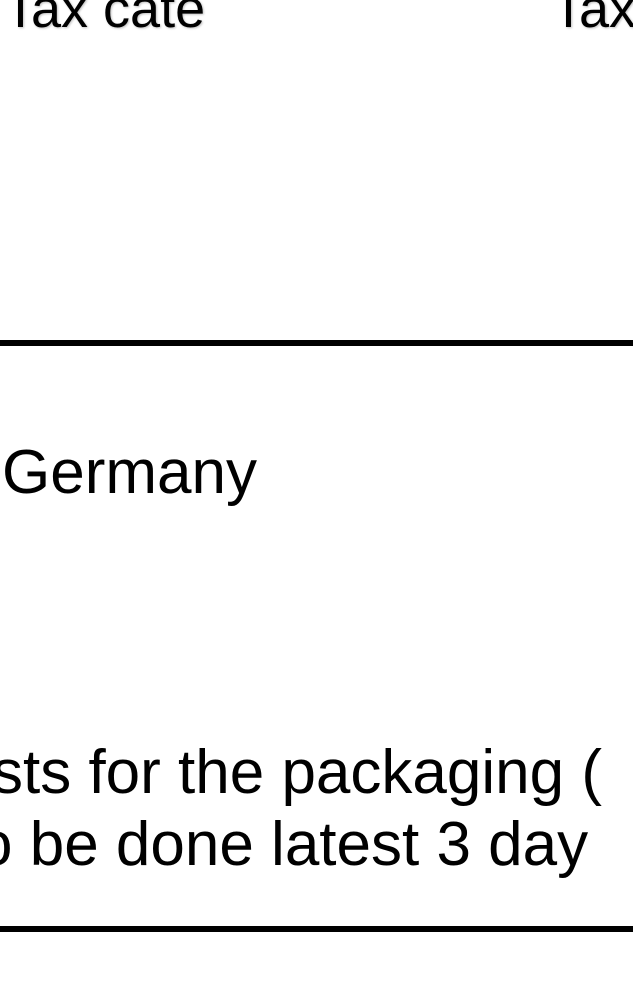  I want to click on table-divider-bottom, so click(316, 929).